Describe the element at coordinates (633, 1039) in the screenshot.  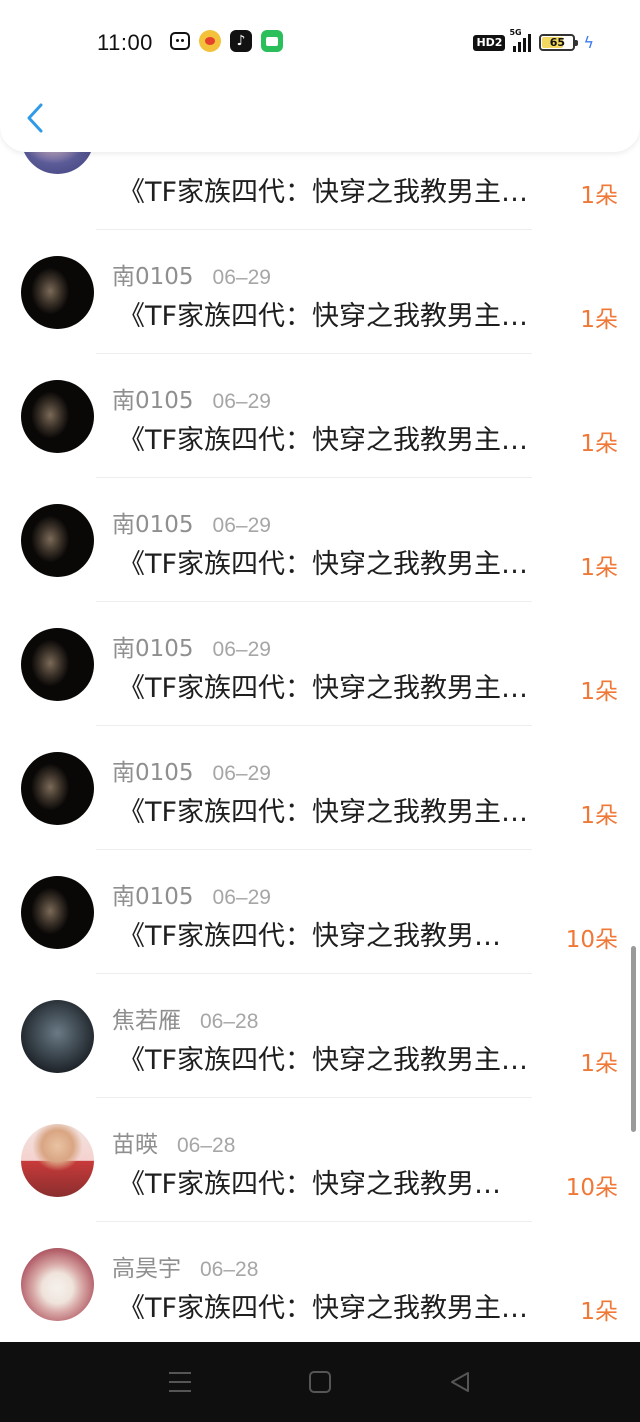
I see `scrollbar` at that location.